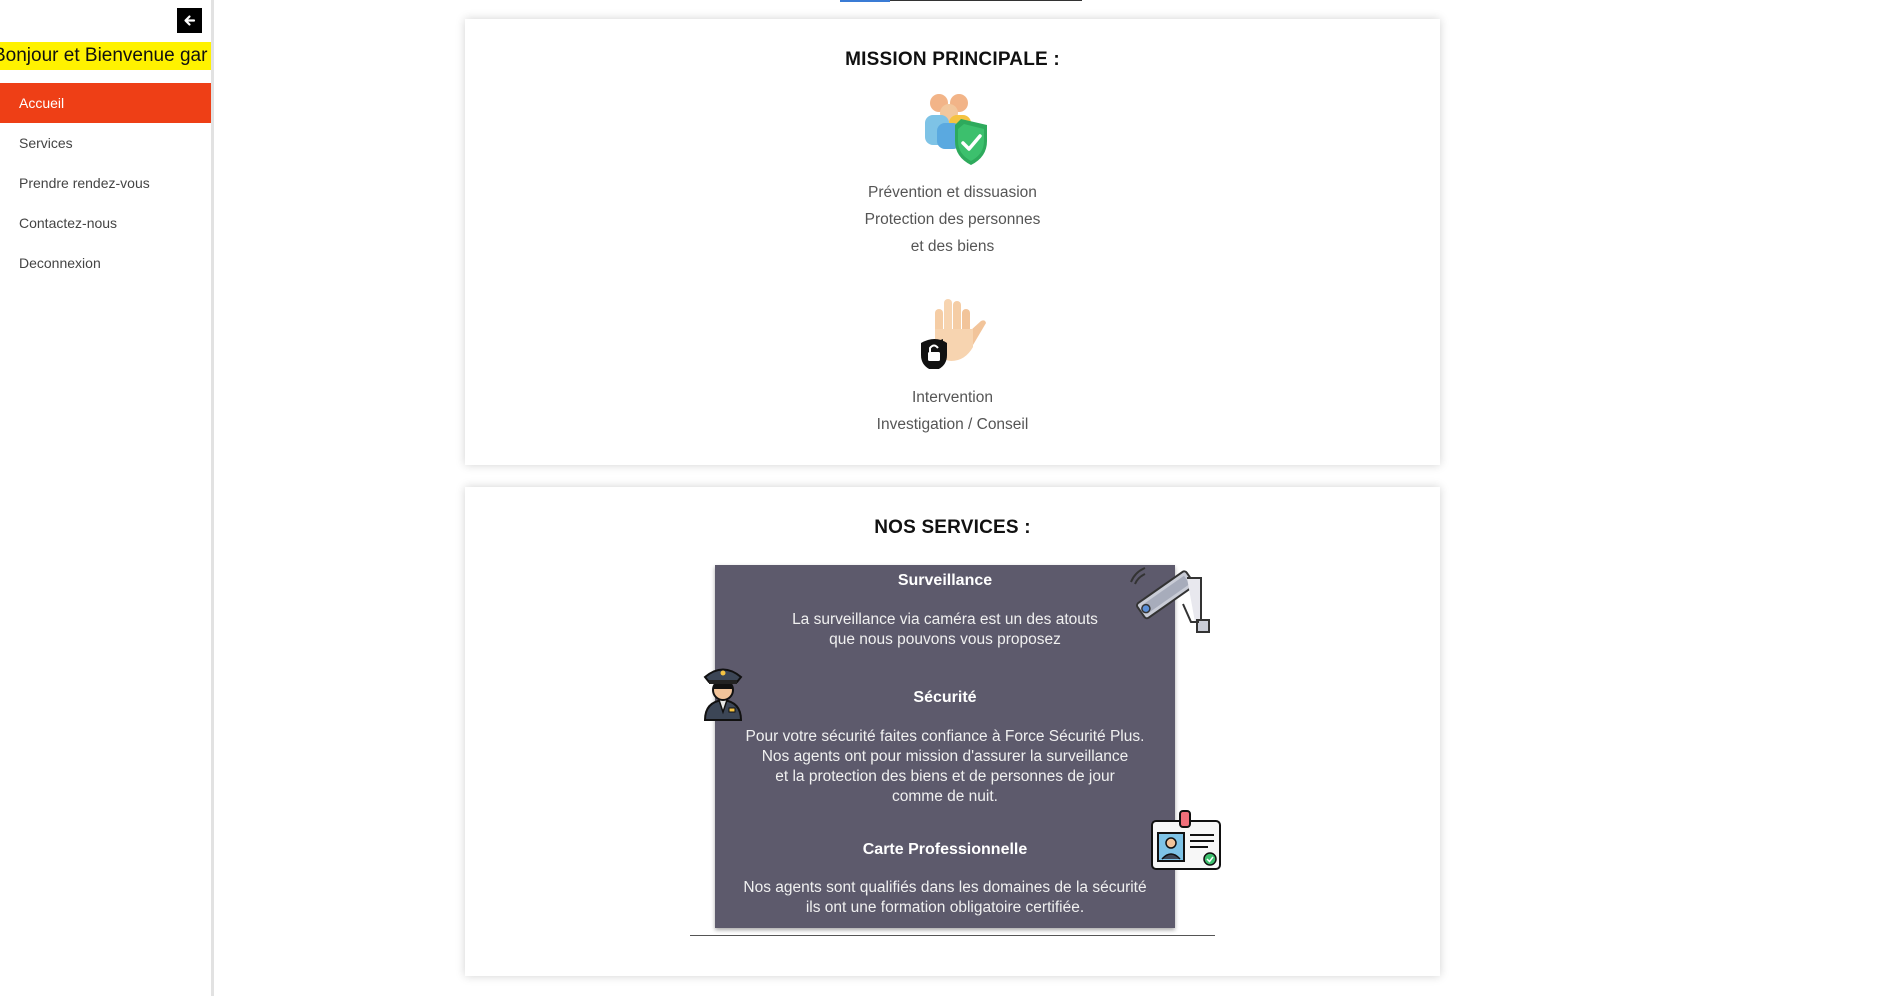 The height and width of the screenshot is (996, 1899). What do you see at coordinates (1186, 840) in the screenshot?
I see `id-card-icon` at bounding box center [1186, 840].